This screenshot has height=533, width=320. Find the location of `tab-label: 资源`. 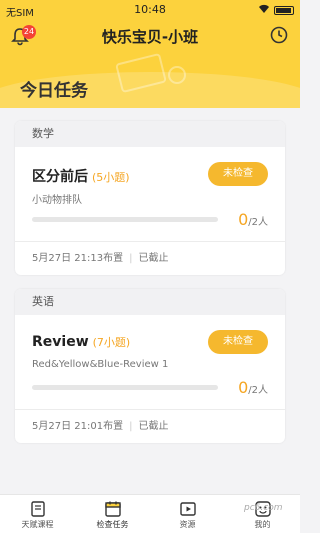

tab-label: 资源 is located at coordinates (187, 524).